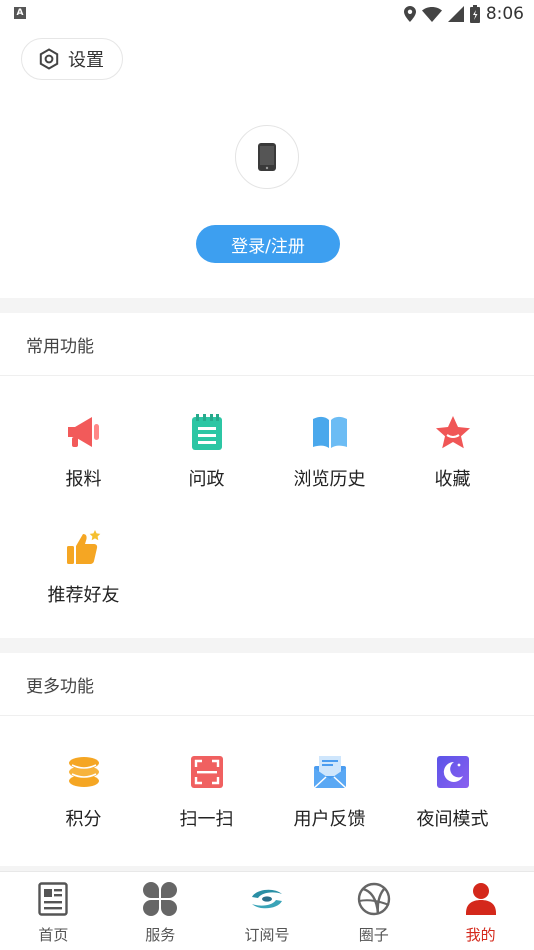 This screenshot has height=950, width=534. I want to click on phone-icon, so click(267, 157).